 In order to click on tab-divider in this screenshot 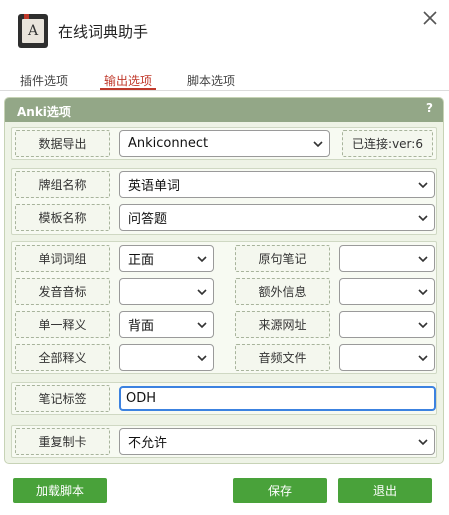, I will do `click(224, 90)`.